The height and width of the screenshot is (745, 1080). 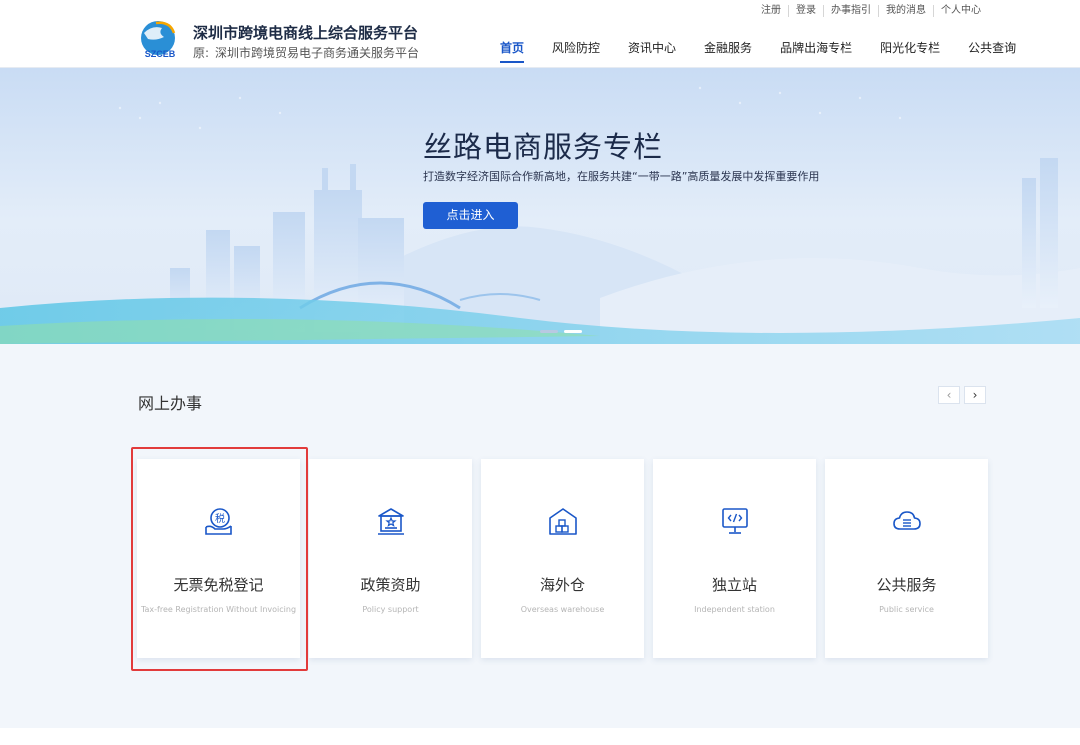 I want to click on nav-sunshine: 阳光化专栏, so click(x=910, y=53).